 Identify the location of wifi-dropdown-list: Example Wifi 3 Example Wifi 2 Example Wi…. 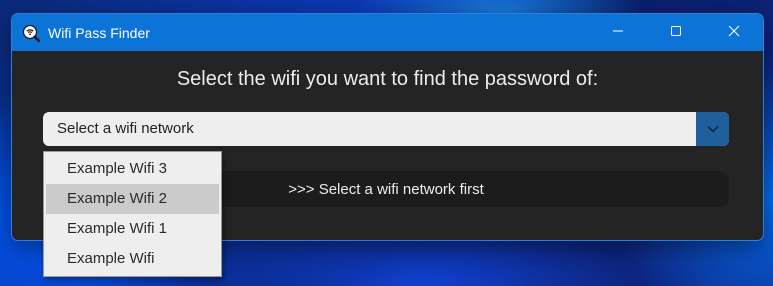
(132, 214).